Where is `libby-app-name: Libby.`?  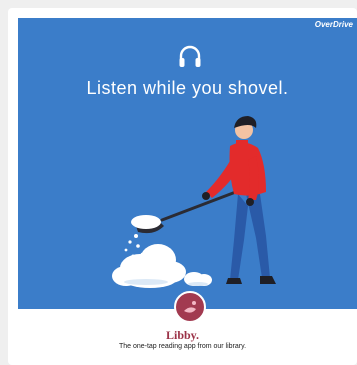
libby-app-name: Libby. is located at coordinates (182, 335).